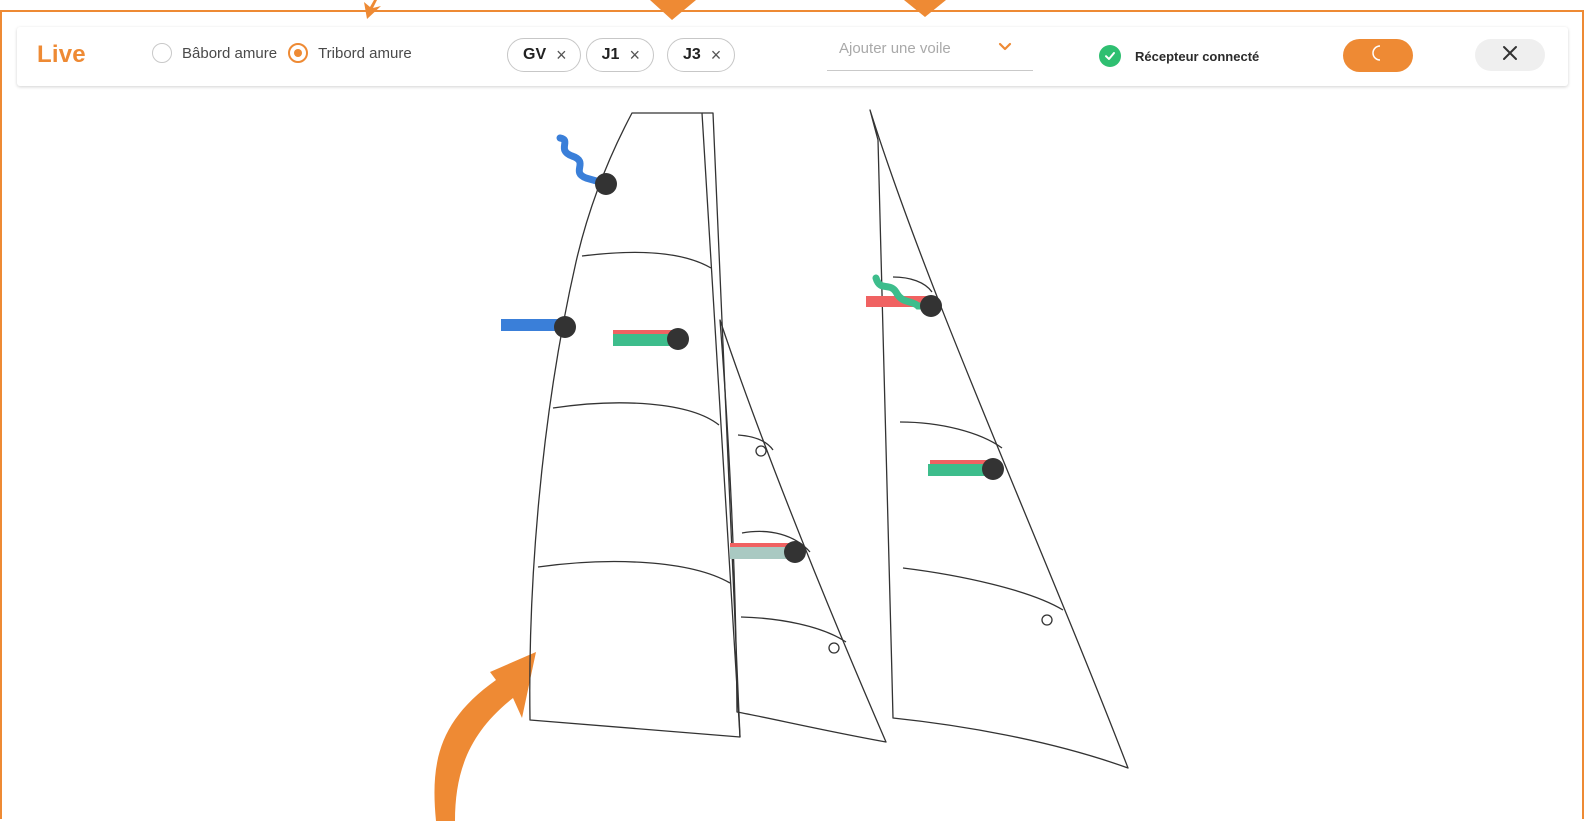 The width and height of the screenshot is (1588, 821). What do you see at coordinates (365, 53) in the screenshot?
I see `radio-label-tribord: Tribord amure` at bounding box center [365, 53].